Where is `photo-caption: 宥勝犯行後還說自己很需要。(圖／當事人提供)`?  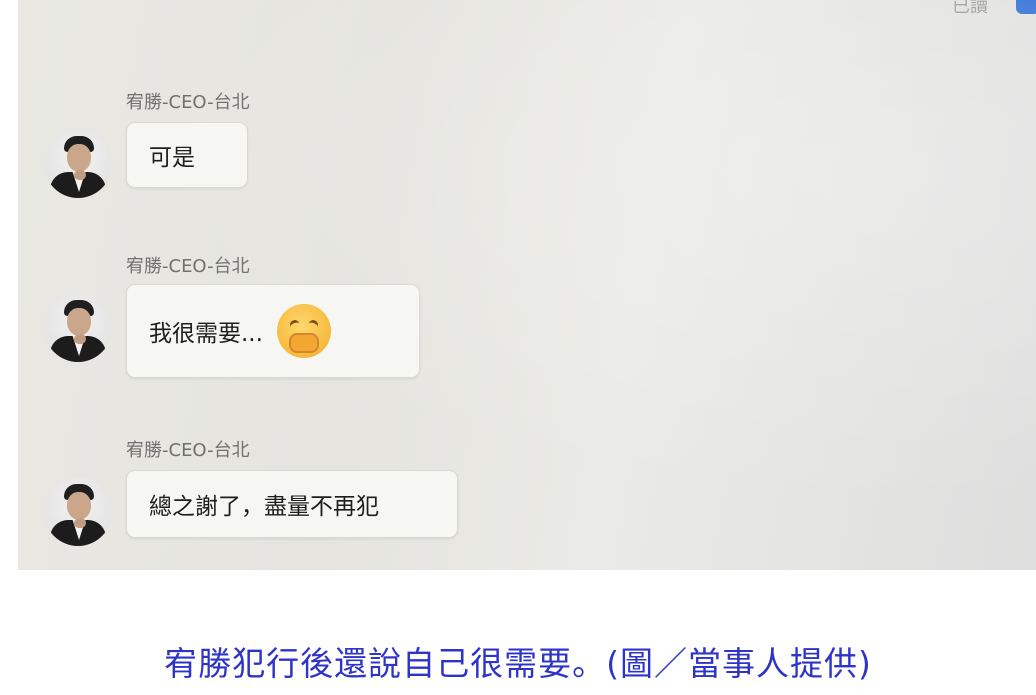
photo-caption: 宥勝犯行後還說自己很需要。(圖／當事人提供) is located at coordinates (518, 663).